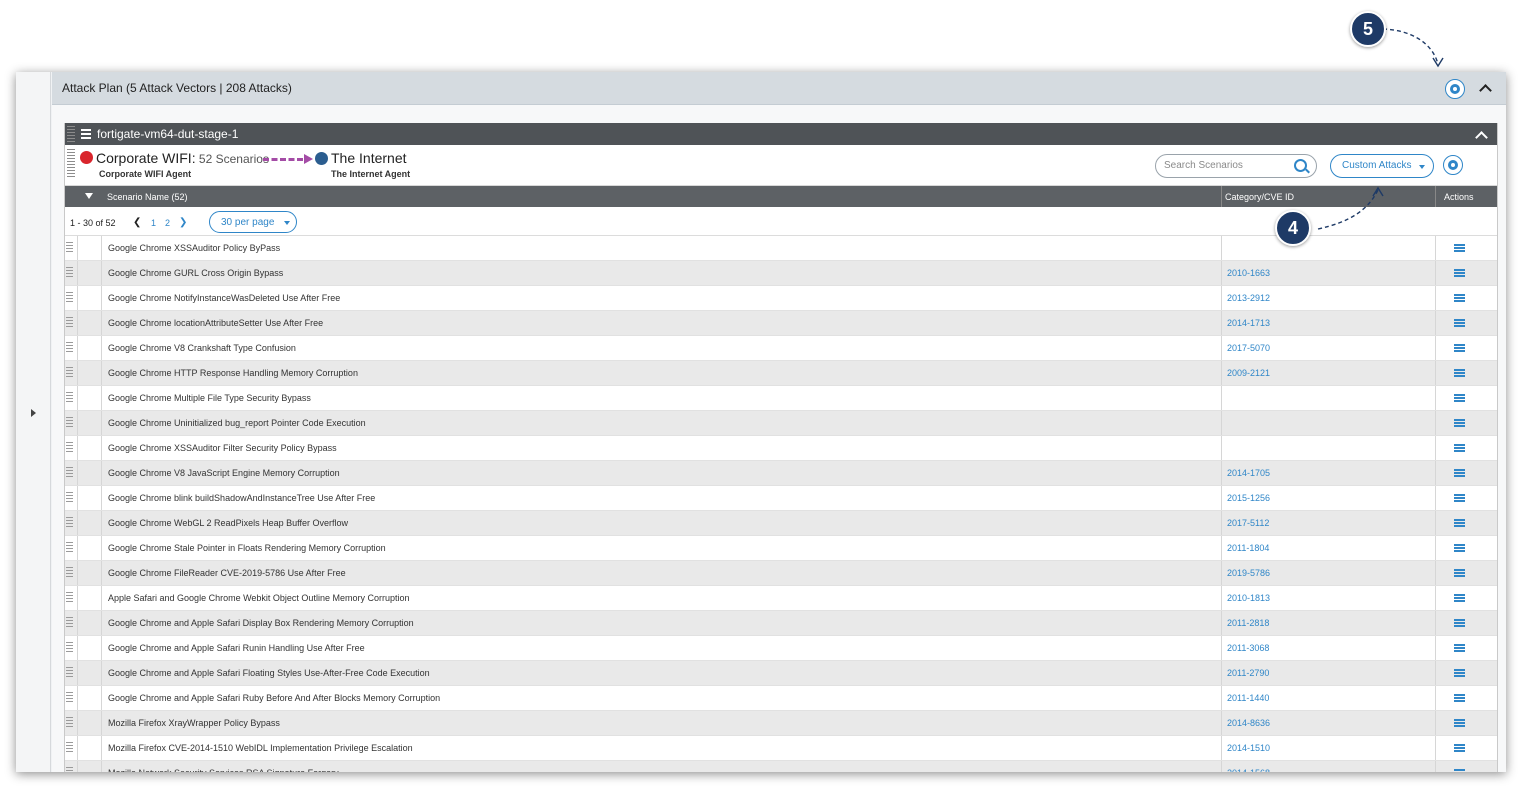  I want to click on callout-4-arrowhead, so click(1378, 191).